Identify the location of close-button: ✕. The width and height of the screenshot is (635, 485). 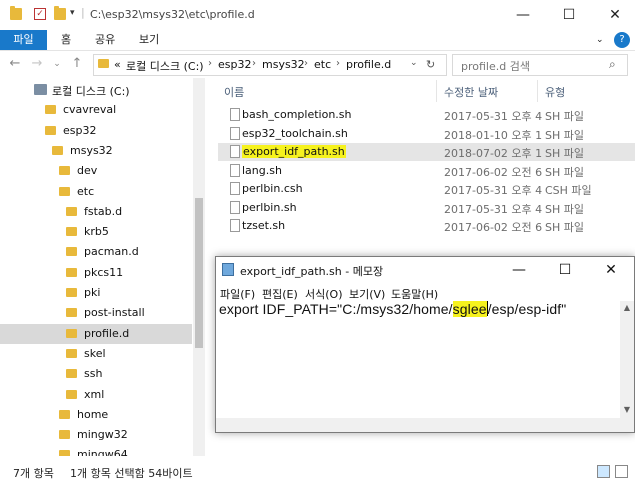
(613, 15).